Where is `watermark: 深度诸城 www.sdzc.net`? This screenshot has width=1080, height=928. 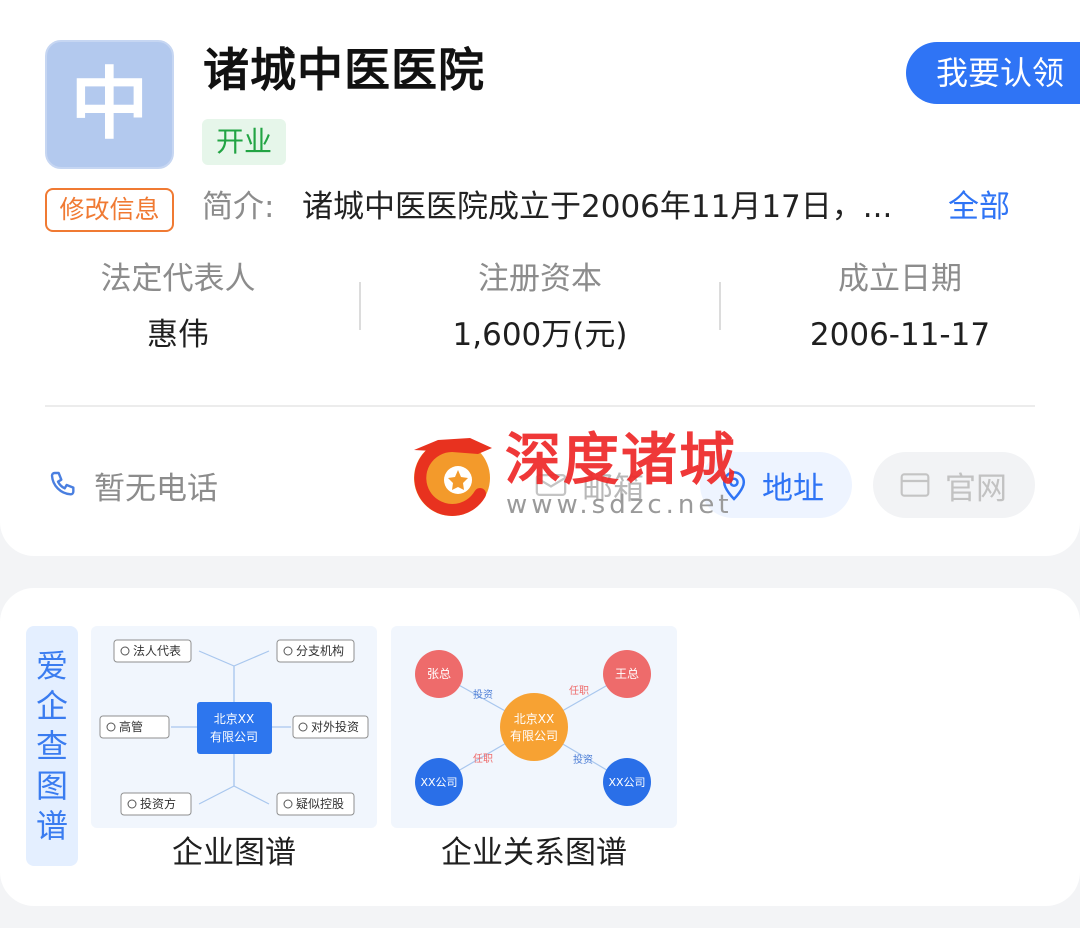
watermark: 深度诸城 www.sdzc.net is located at coordinates (588, 478).